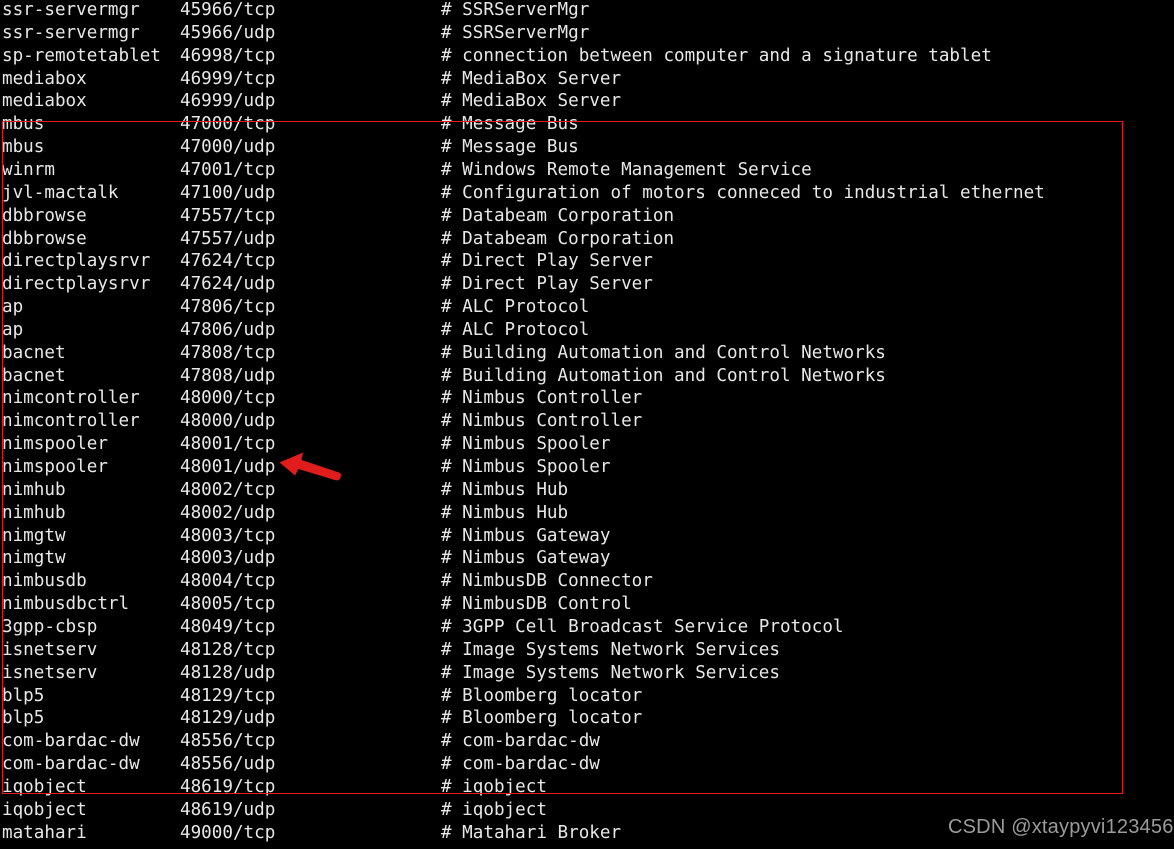  I want to click on service-name: isnetserv, so click(50, 649).